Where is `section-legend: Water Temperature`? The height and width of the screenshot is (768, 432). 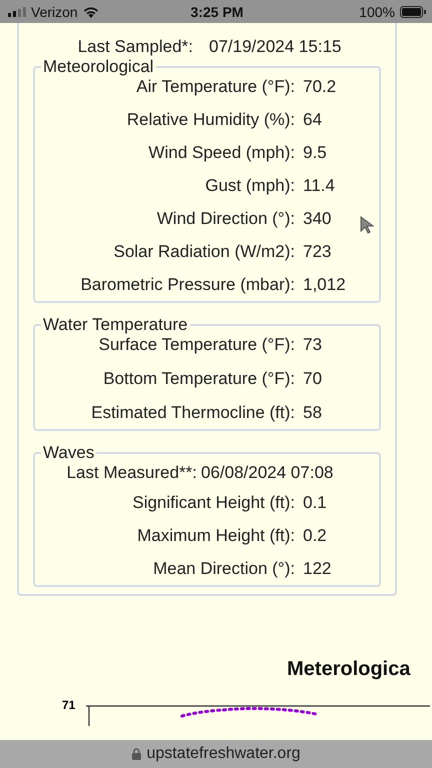 section-legend: Water Temperature is located at coordinates (115, 325).